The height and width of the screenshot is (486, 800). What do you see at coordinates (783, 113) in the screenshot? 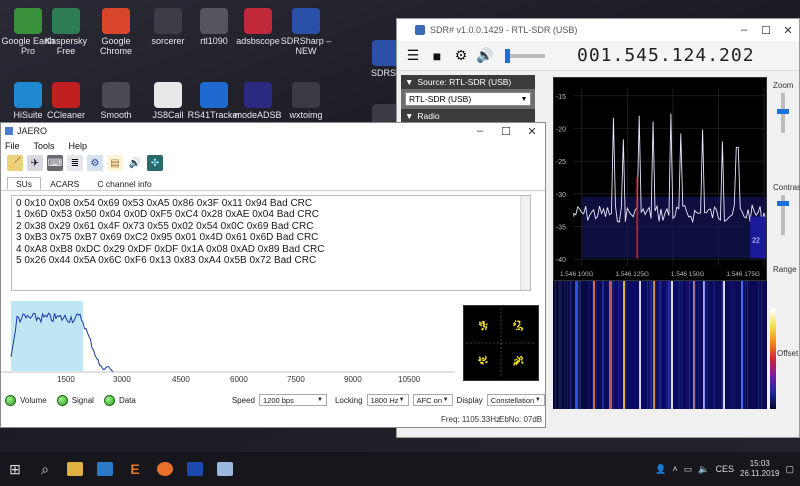
I see `zoom-slider` at bounding box center [783, 113].